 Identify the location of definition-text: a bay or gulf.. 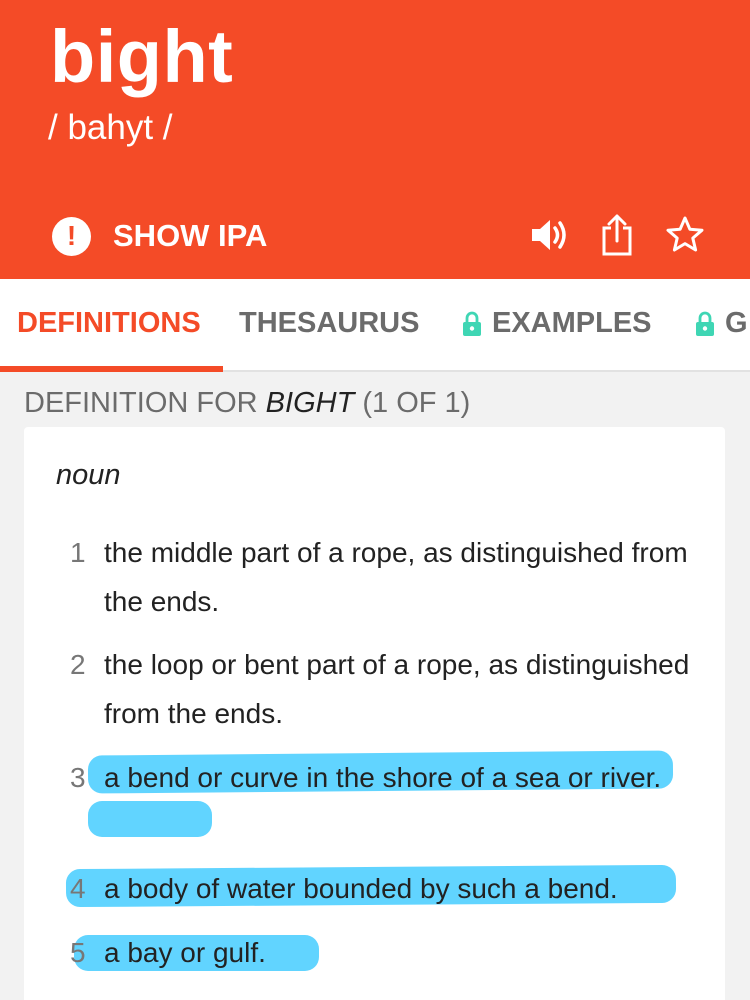
(185, 952).